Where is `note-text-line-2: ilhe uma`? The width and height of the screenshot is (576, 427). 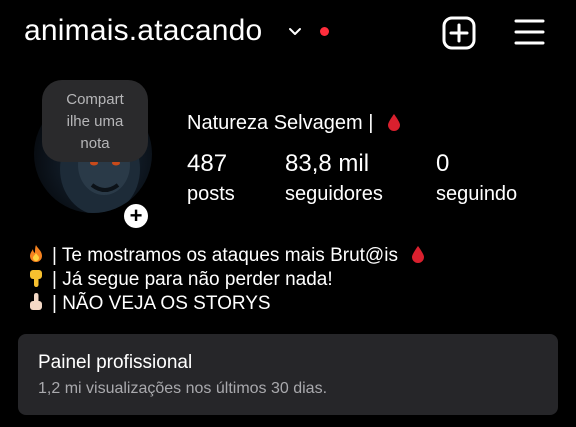
note-text-line-2: ilhe uma is located at coordinates (95, 121).